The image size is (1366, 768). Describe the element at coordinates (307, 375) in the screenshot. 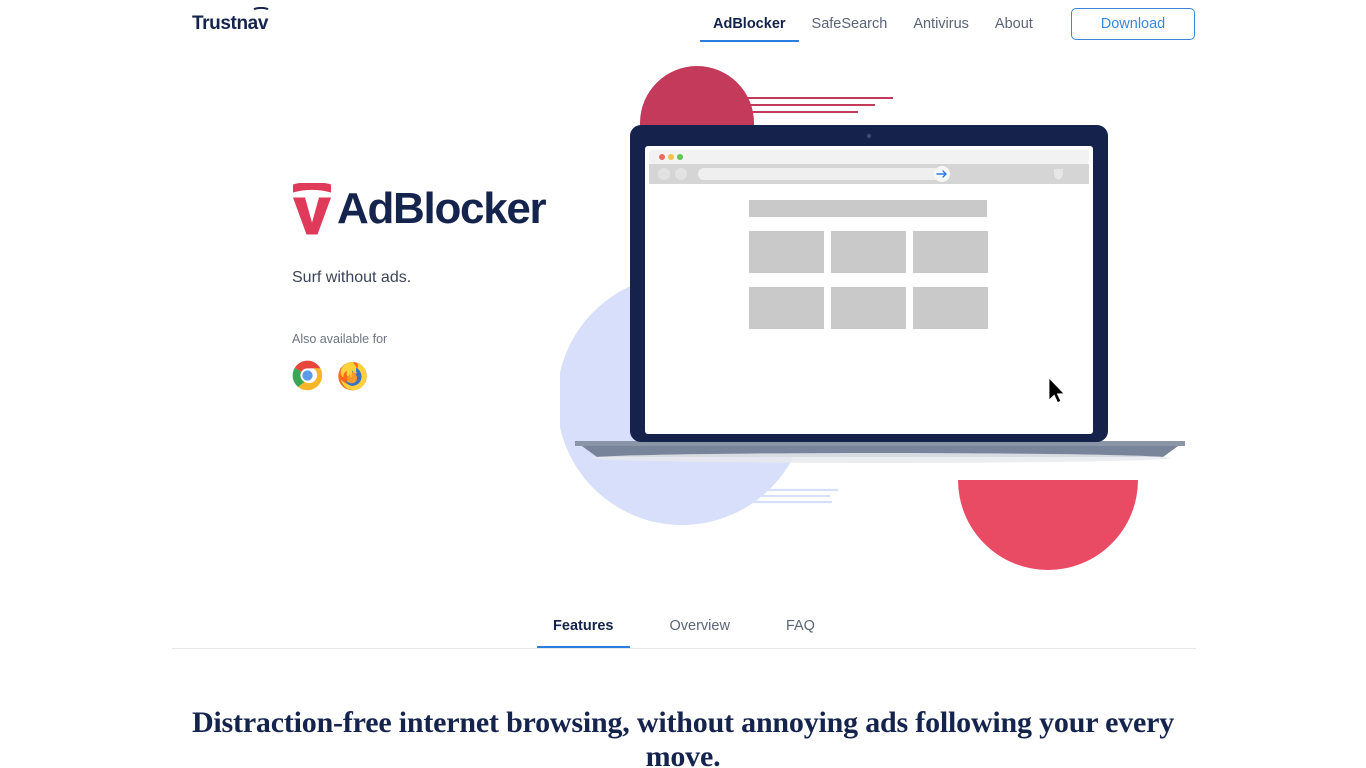

I see `chrome-icon` at that location.